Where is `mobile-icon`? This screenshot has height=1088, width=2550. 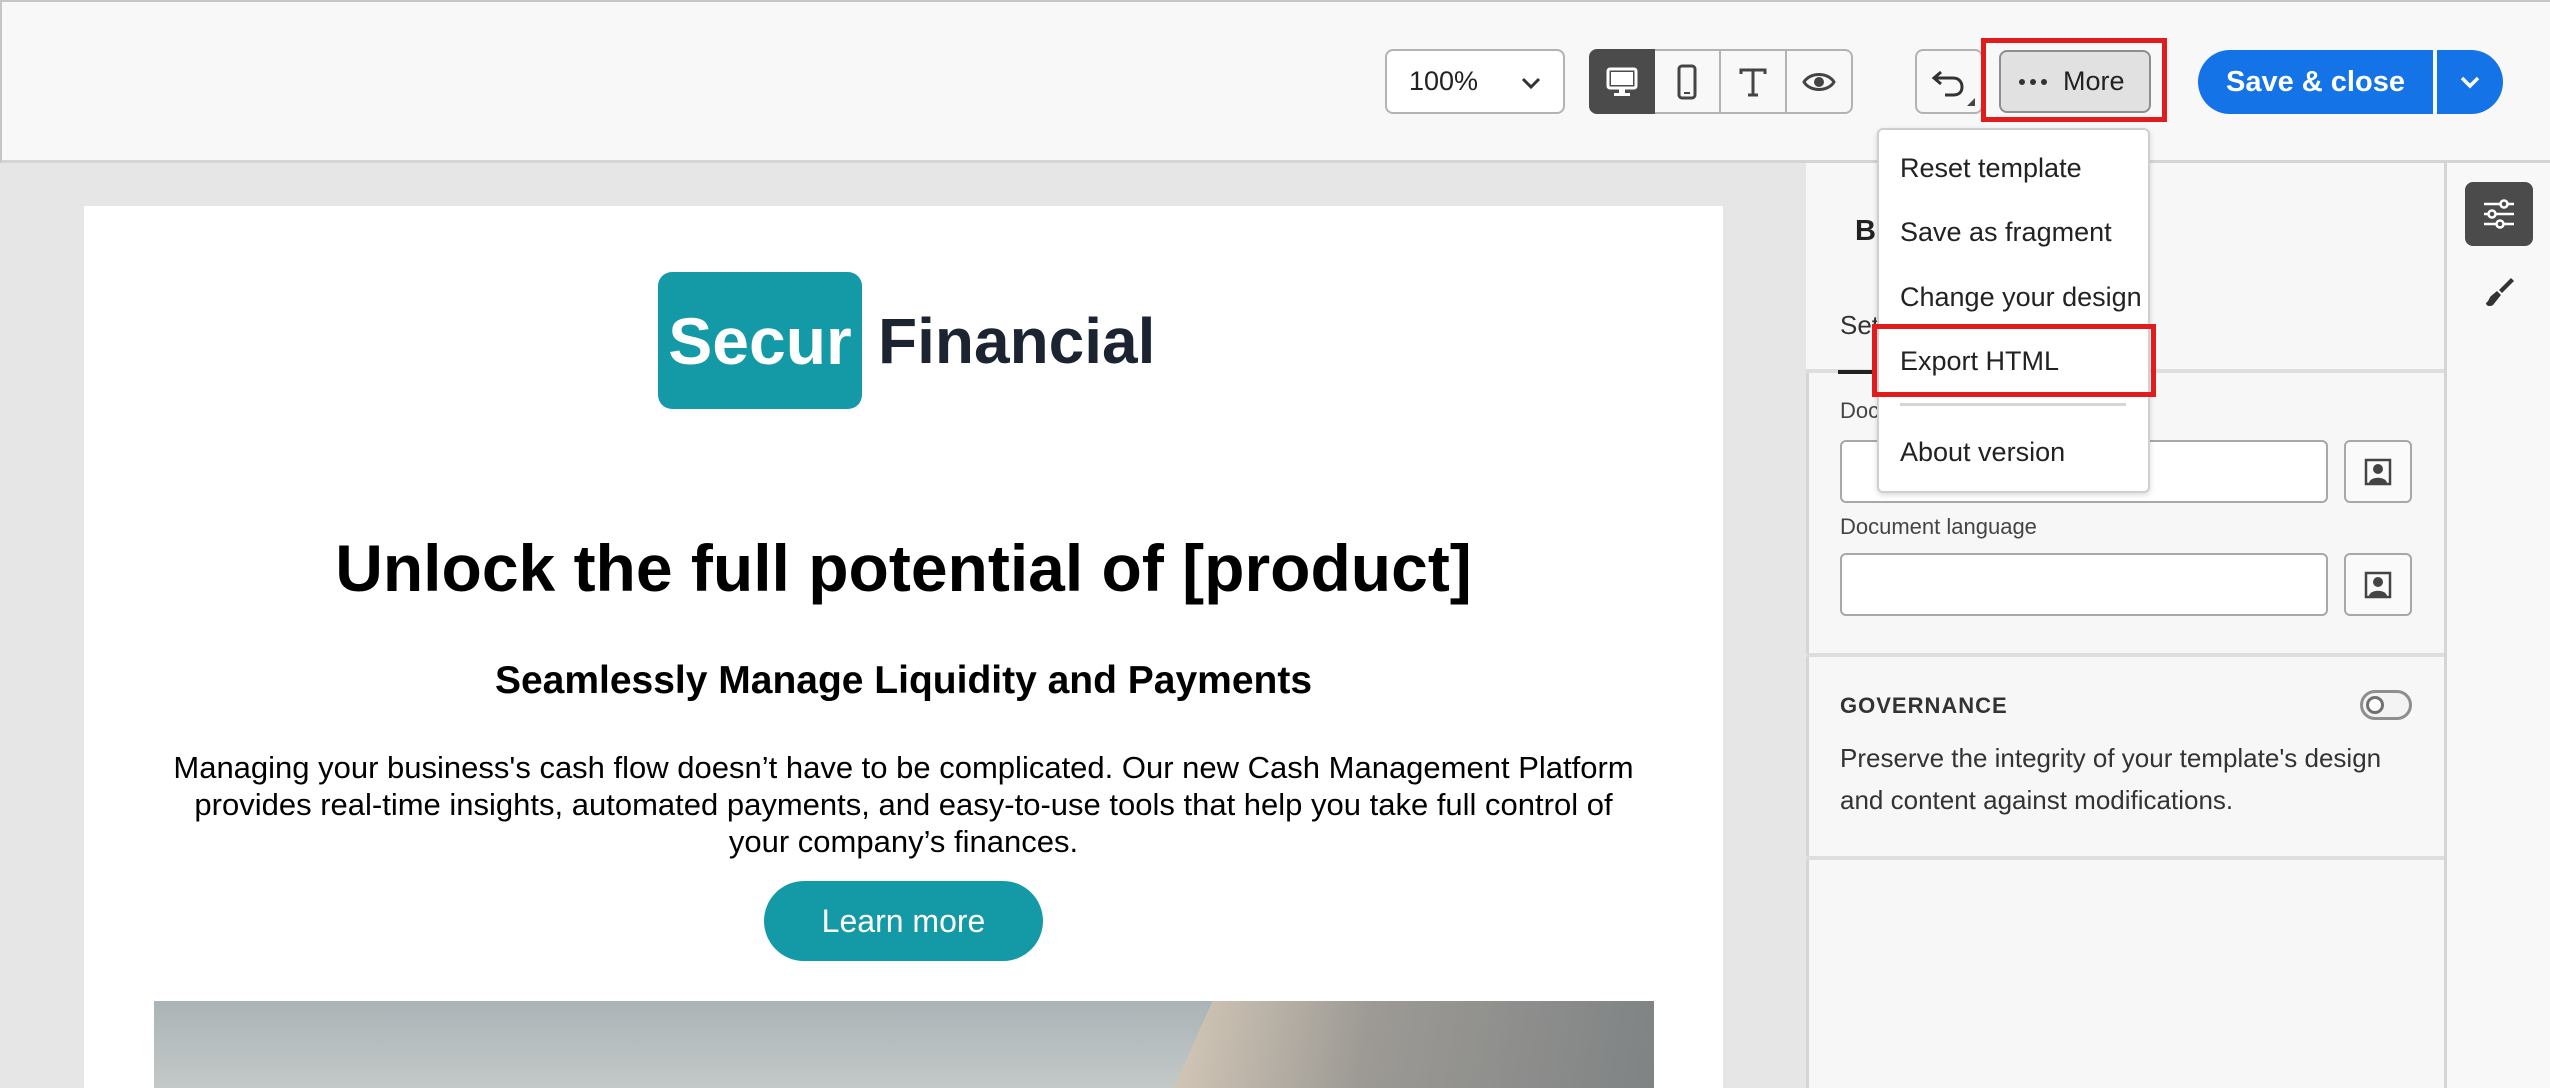 mobile-icon is located at coordinates (1687, 81).